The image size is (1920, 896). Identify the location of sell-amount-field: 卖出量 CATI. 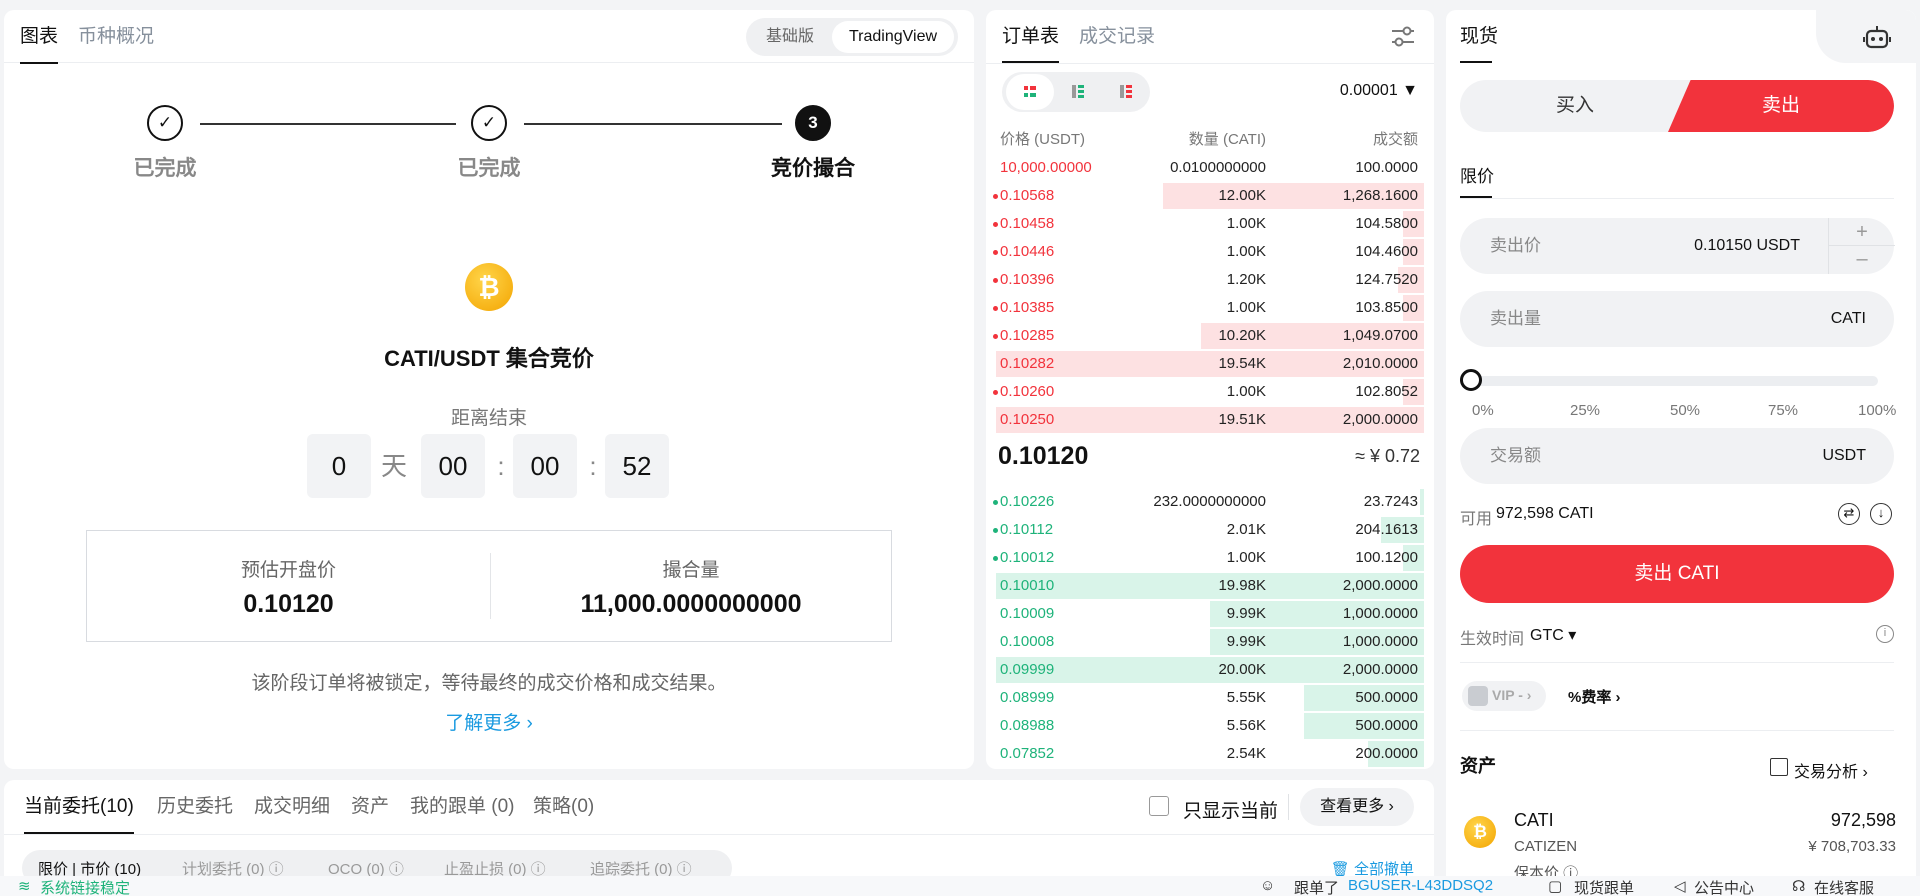
(1677, 319).